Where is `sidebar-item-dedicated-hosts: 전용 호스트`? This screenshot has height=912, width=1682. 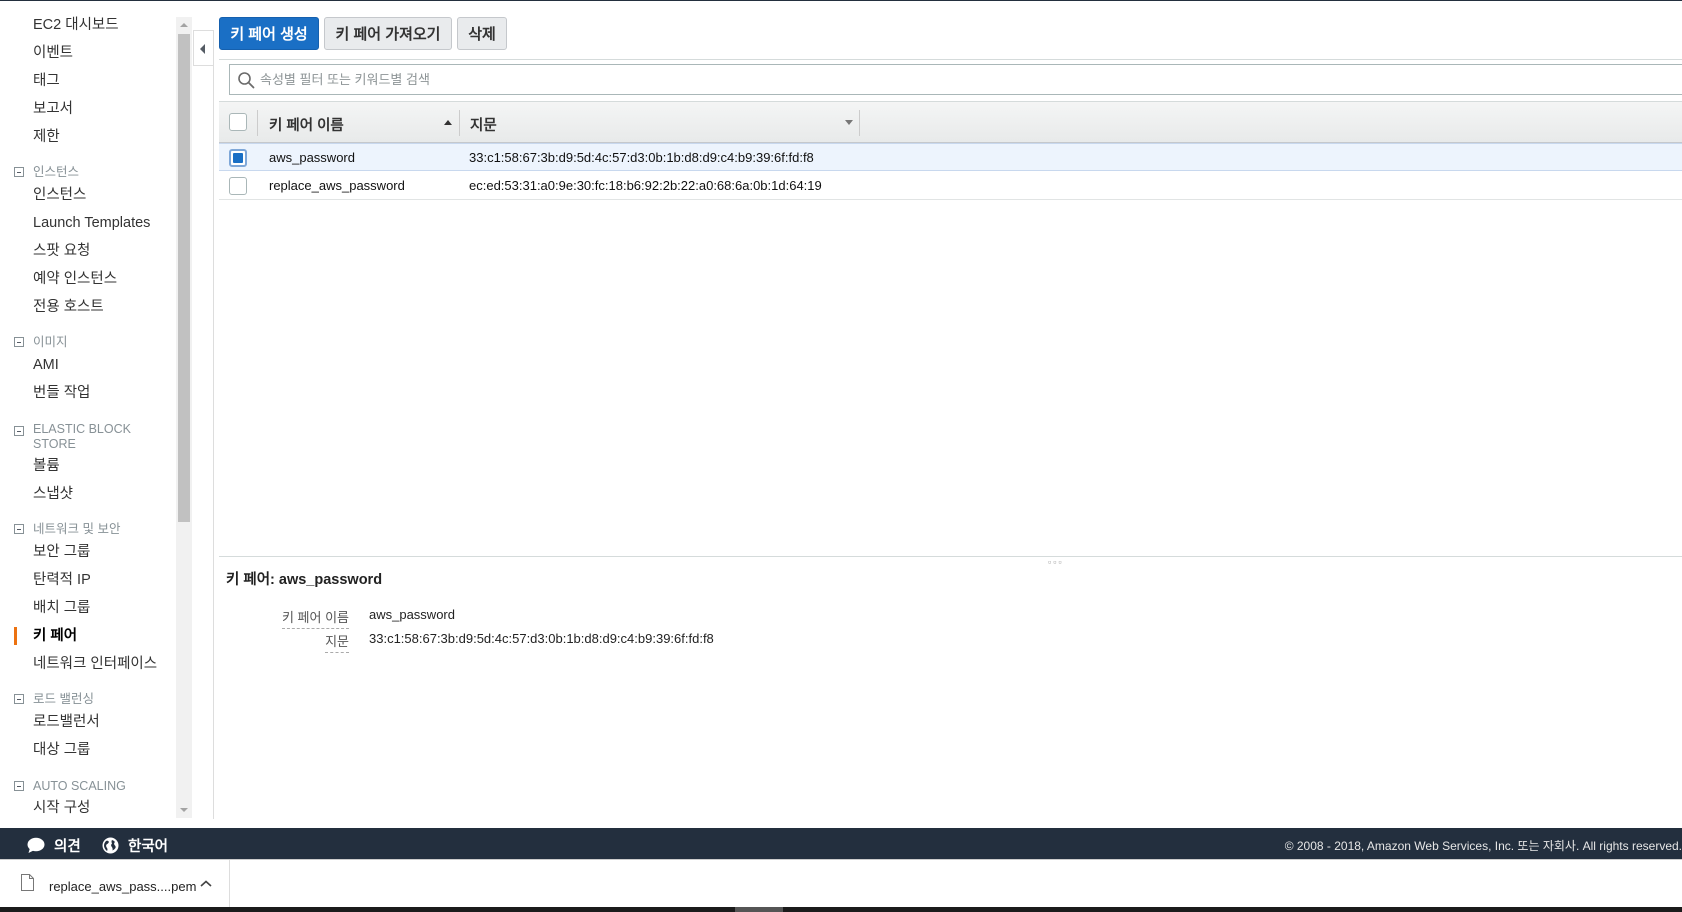
sidebar-item-dedicated-hosts: 전용 호스트 is located at coordinates (68, 307).